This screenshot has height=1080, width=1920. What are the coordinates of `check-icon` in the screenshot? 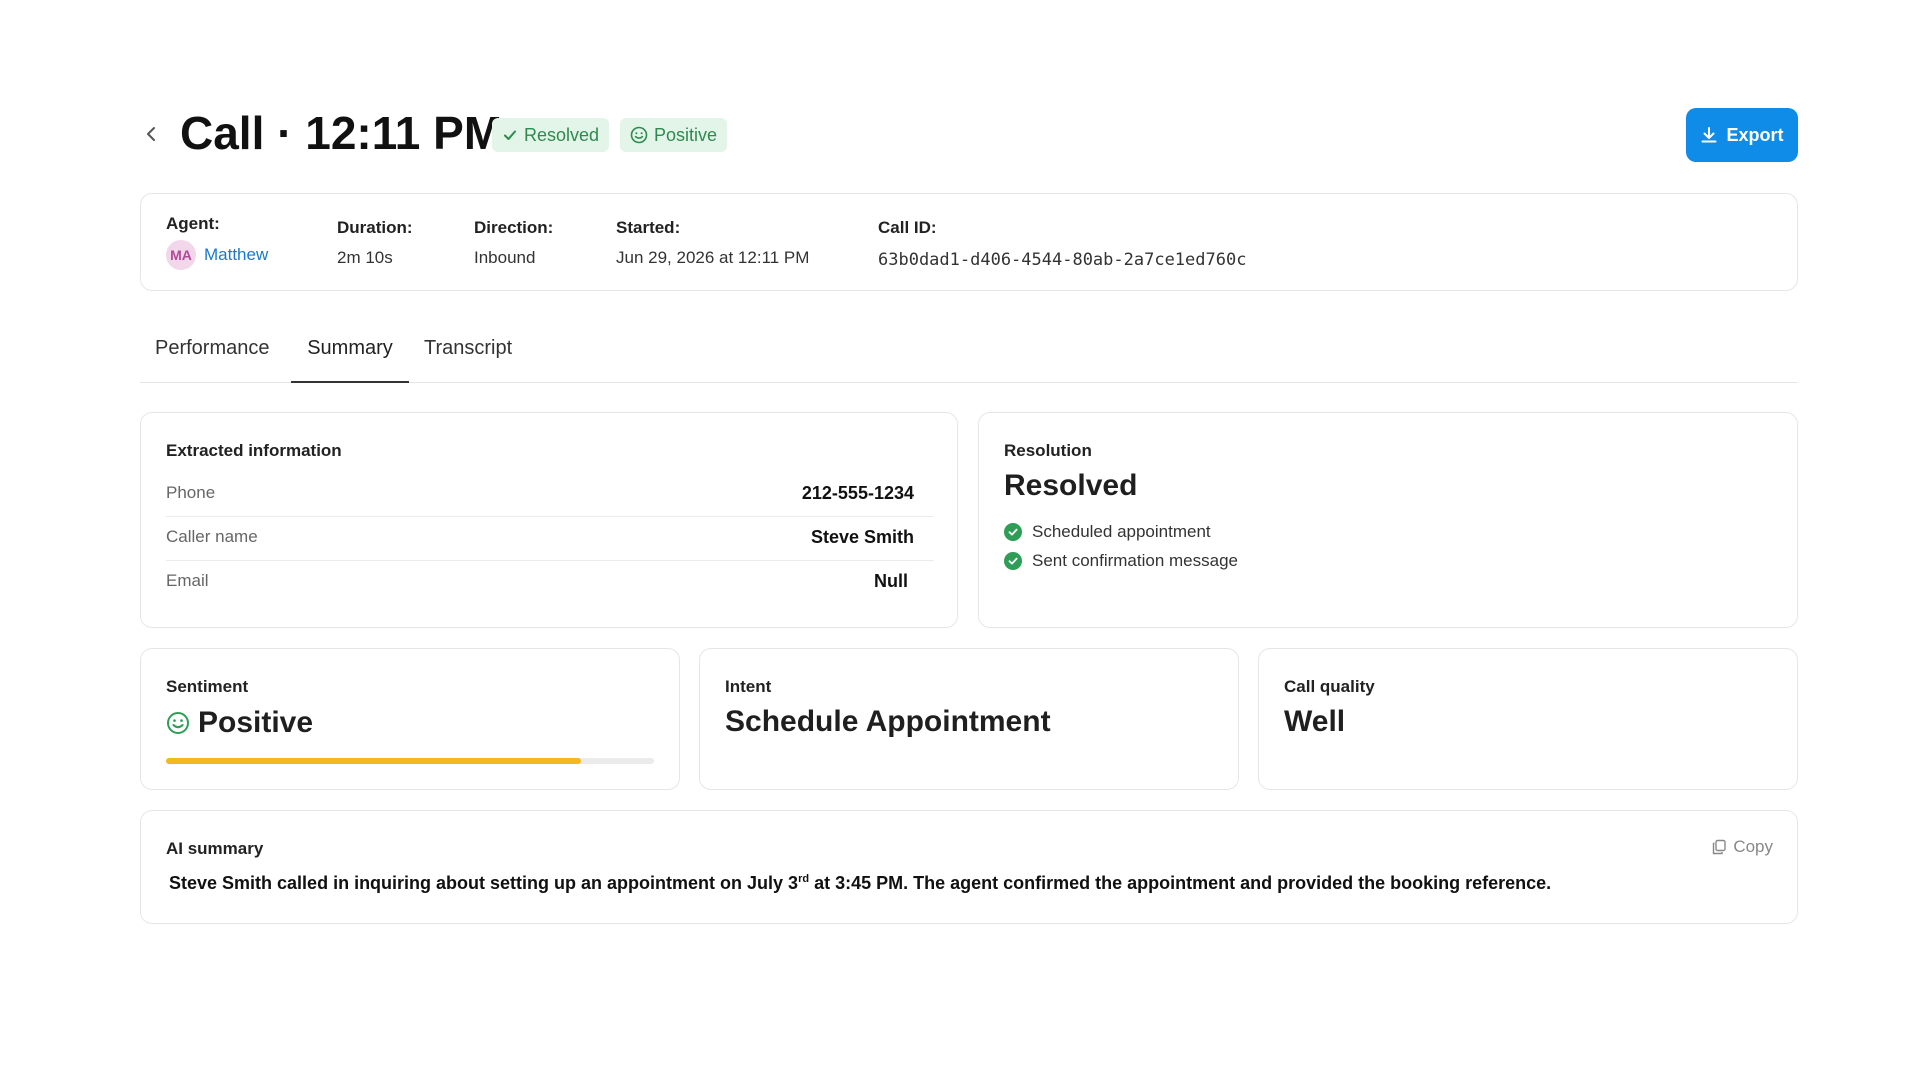 It's located at (510, 135).